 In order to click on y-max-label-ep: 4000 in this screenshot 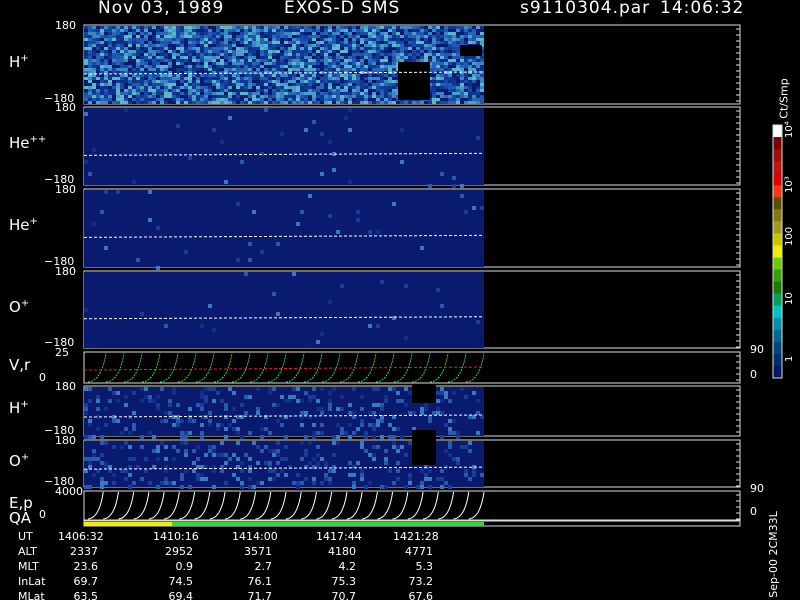, I will do `click(69, 491)`.